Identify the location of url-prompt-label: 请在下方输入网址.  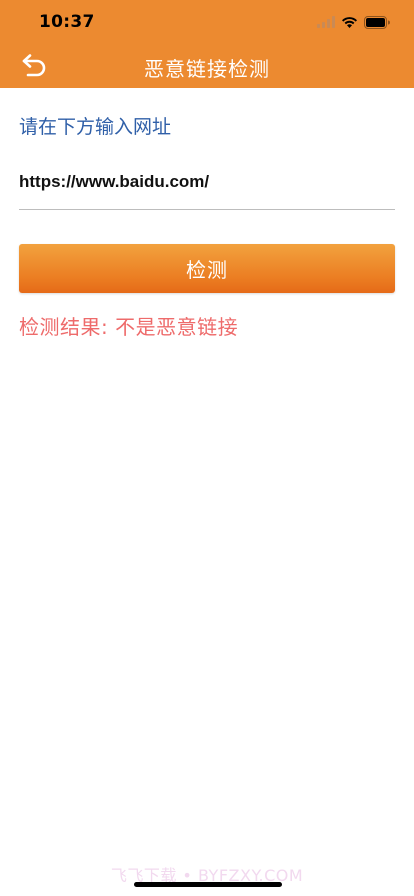
(95, 127).